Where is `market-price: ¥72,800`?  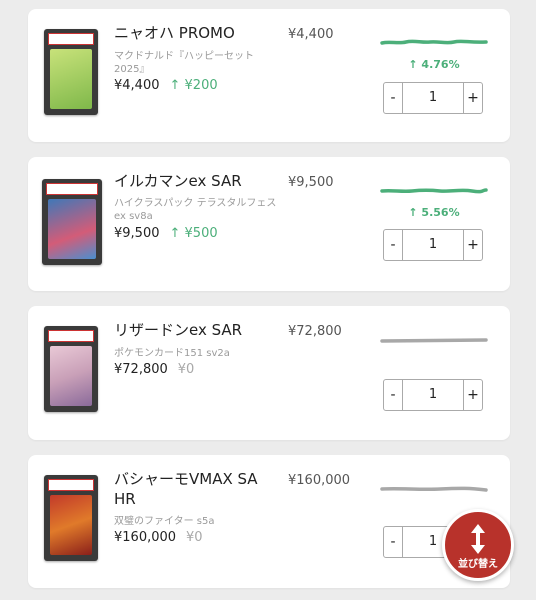 market-price: ¥72,800 is located at coordinates (315, 331).